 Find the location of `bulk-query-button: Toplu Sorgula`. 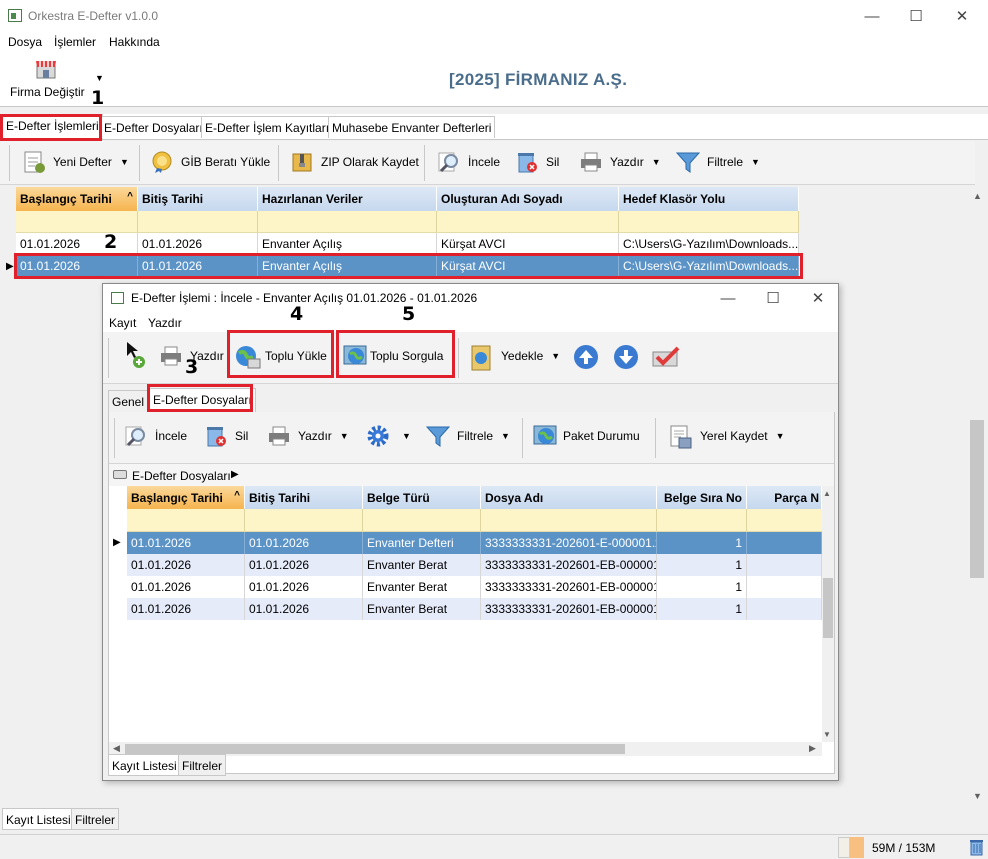

bulk-query-button: Toplu Sorgula is located at coordinates (392, 356).